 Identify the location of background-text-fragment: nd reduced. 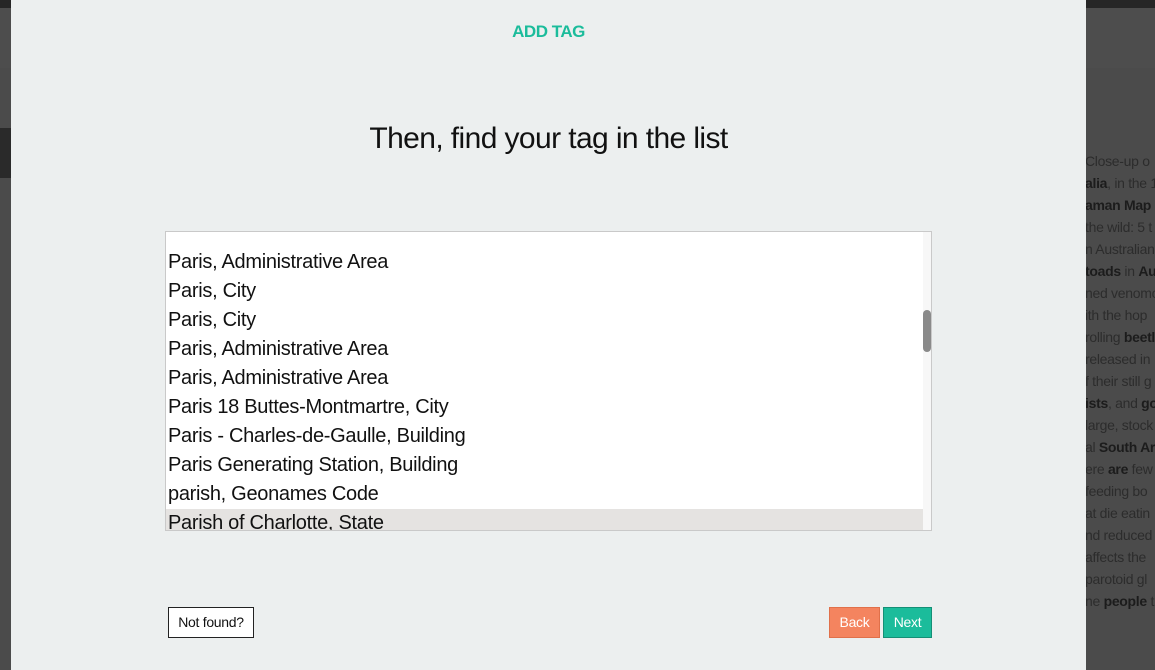
(1119, 535).